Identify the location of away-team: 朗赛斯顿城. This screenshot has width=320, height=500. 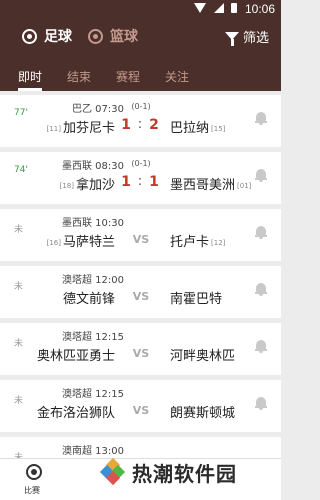
(202, 411).